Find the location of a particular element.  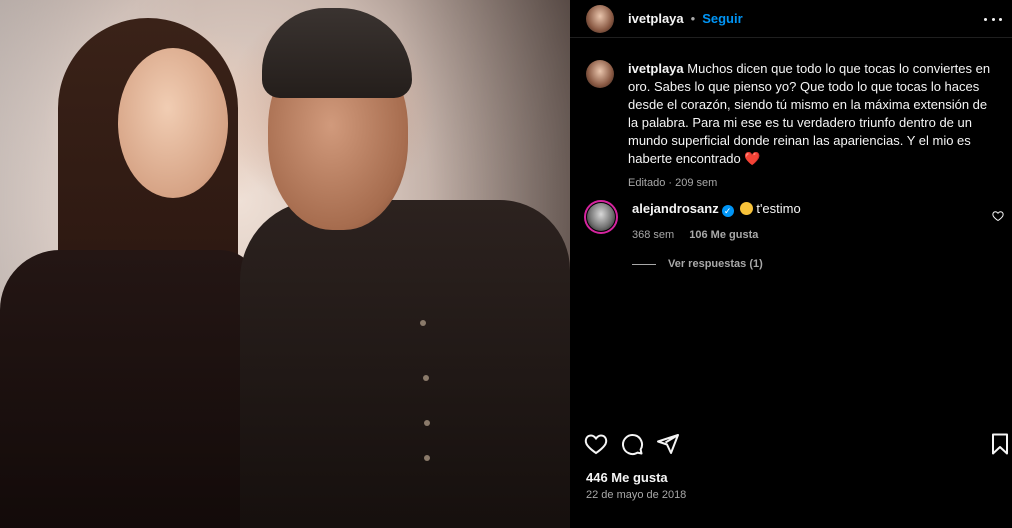

caption-username: ivetplaya is located at coordinates (656, 68).